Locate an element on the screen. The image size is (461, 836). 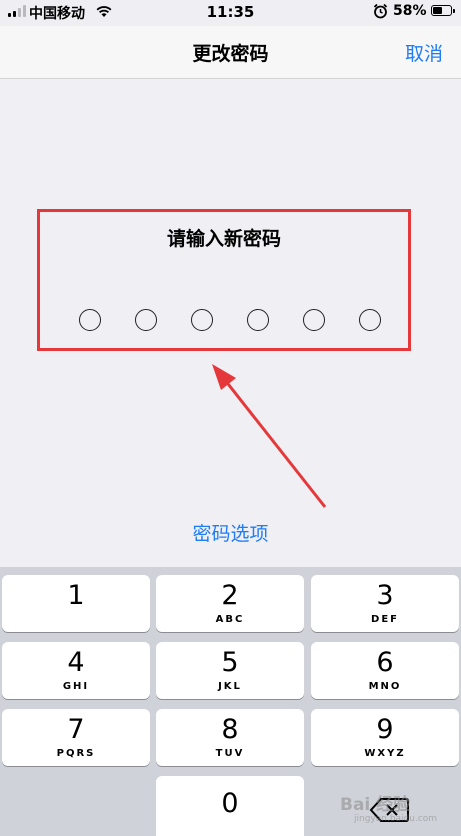
alarm-icon is located at coordinates (380, 11).